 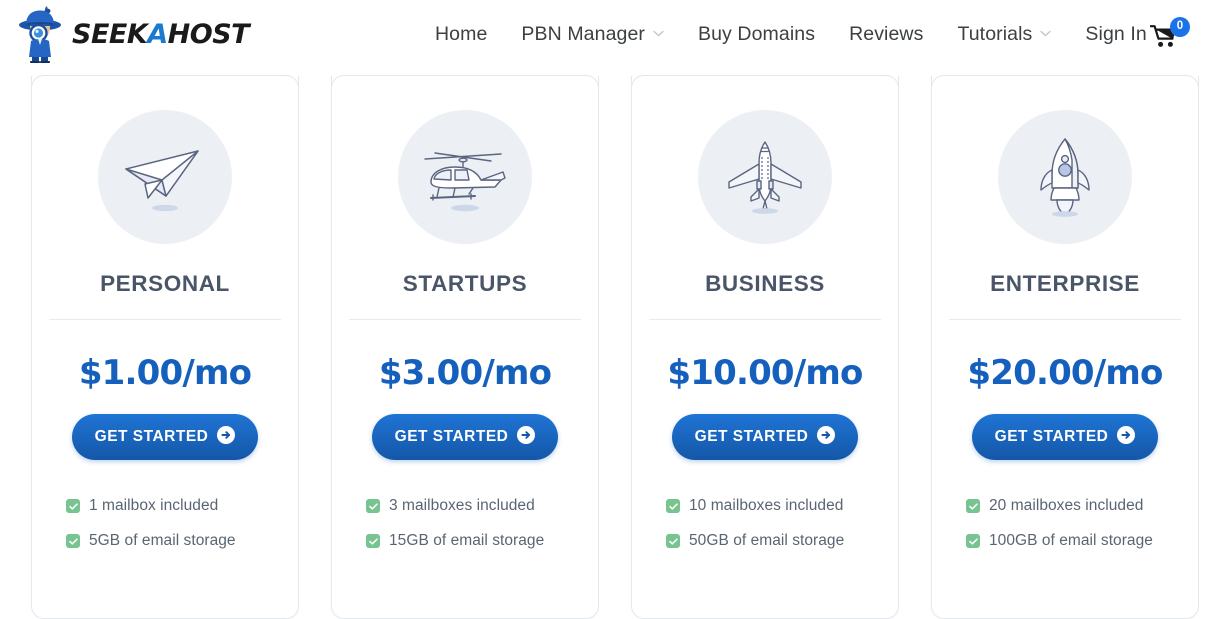 What do you see at coordinates (154, 505) in the screenshot?
I see `plan-feature-text: 1 mailbox included` at bounding box center [154, 505].